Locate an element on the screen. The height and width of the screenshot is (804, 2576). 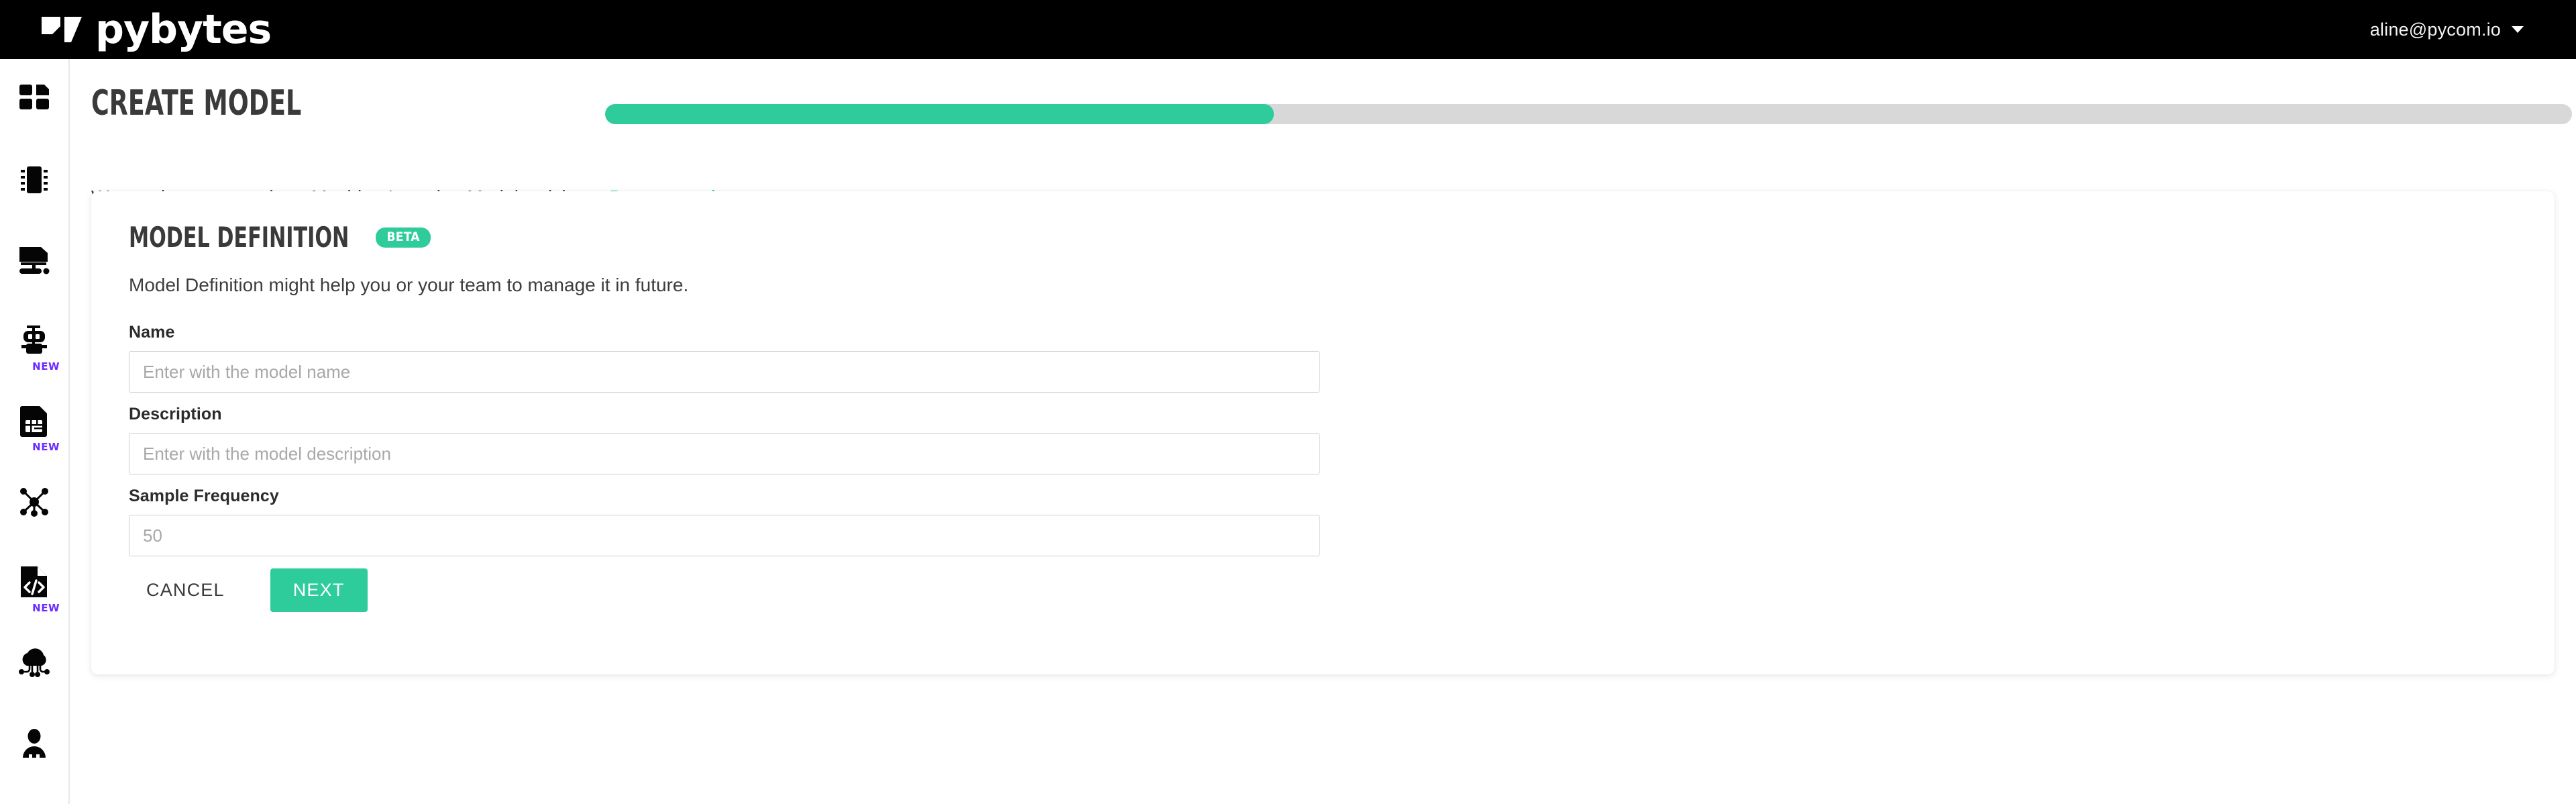
brand-name: pybytes is located at coordinates (183, 29).